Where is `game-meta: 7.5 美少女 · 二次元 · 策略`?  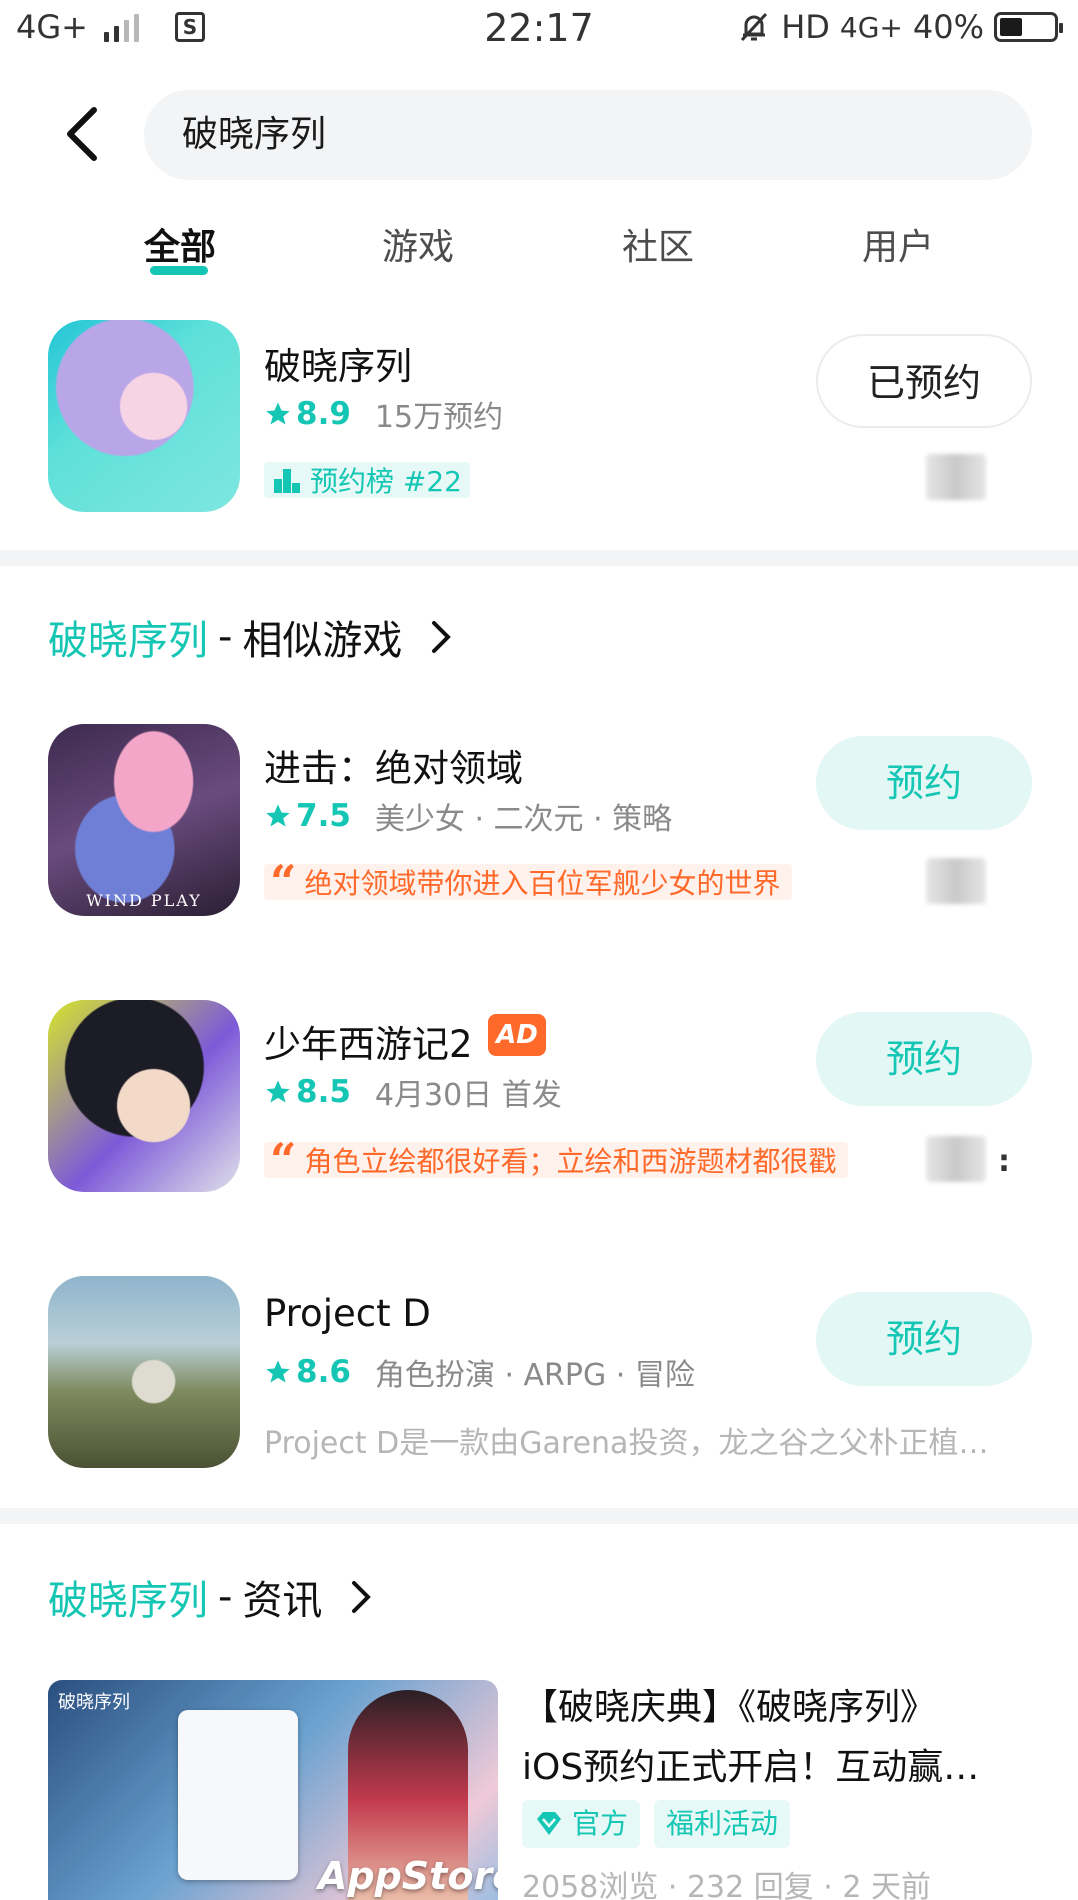
game-meta: 7.5 美少女 · 二次元 · 策略 is located at coordinates (468, 816).